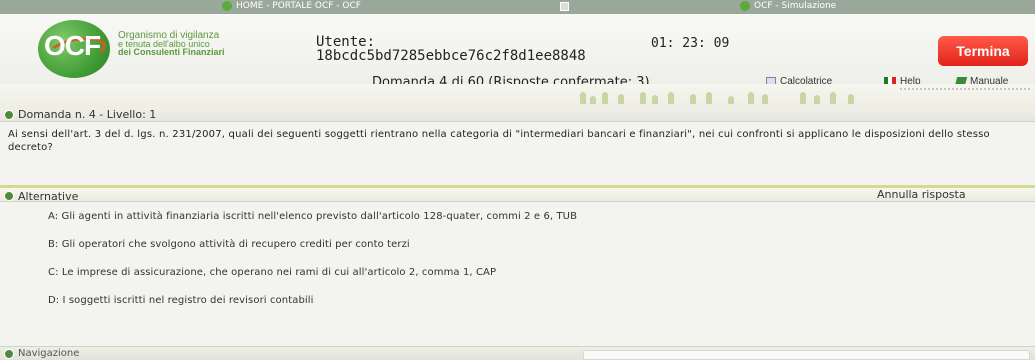 The height and width of the screenshot is (360, 1035). Describe the element at coordinates (171, 52) in the screenshot. I see `org-line-3: dei Consulenti Finanziari` at that location.